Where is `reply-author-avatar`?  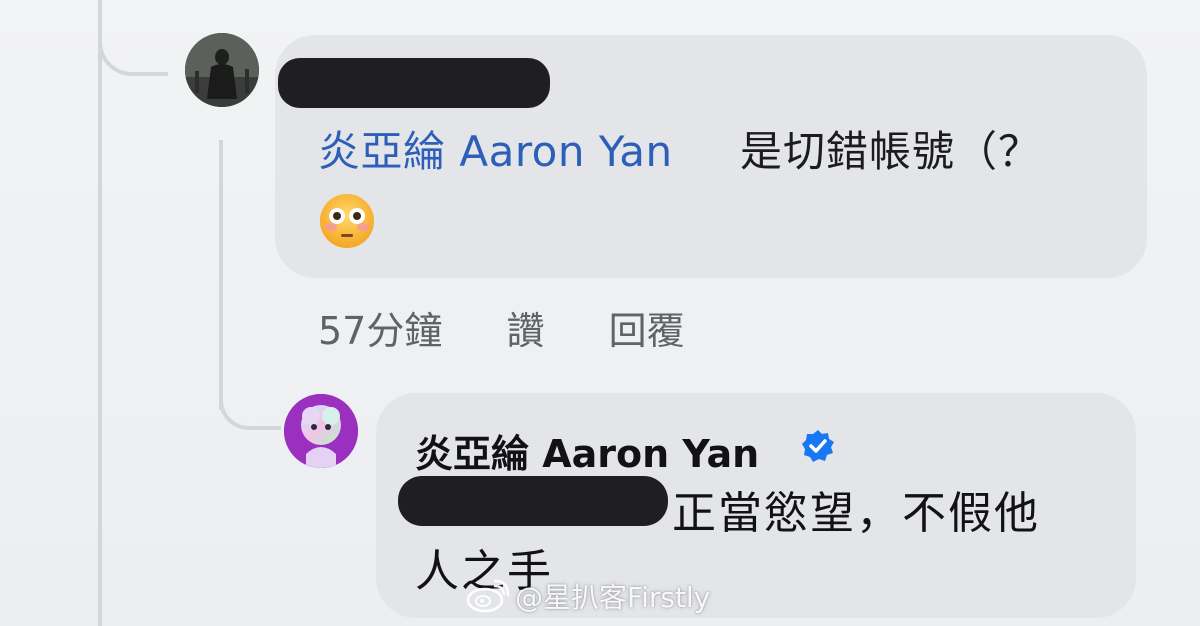 reply-author-avatar is located at coordinates (321, 431).